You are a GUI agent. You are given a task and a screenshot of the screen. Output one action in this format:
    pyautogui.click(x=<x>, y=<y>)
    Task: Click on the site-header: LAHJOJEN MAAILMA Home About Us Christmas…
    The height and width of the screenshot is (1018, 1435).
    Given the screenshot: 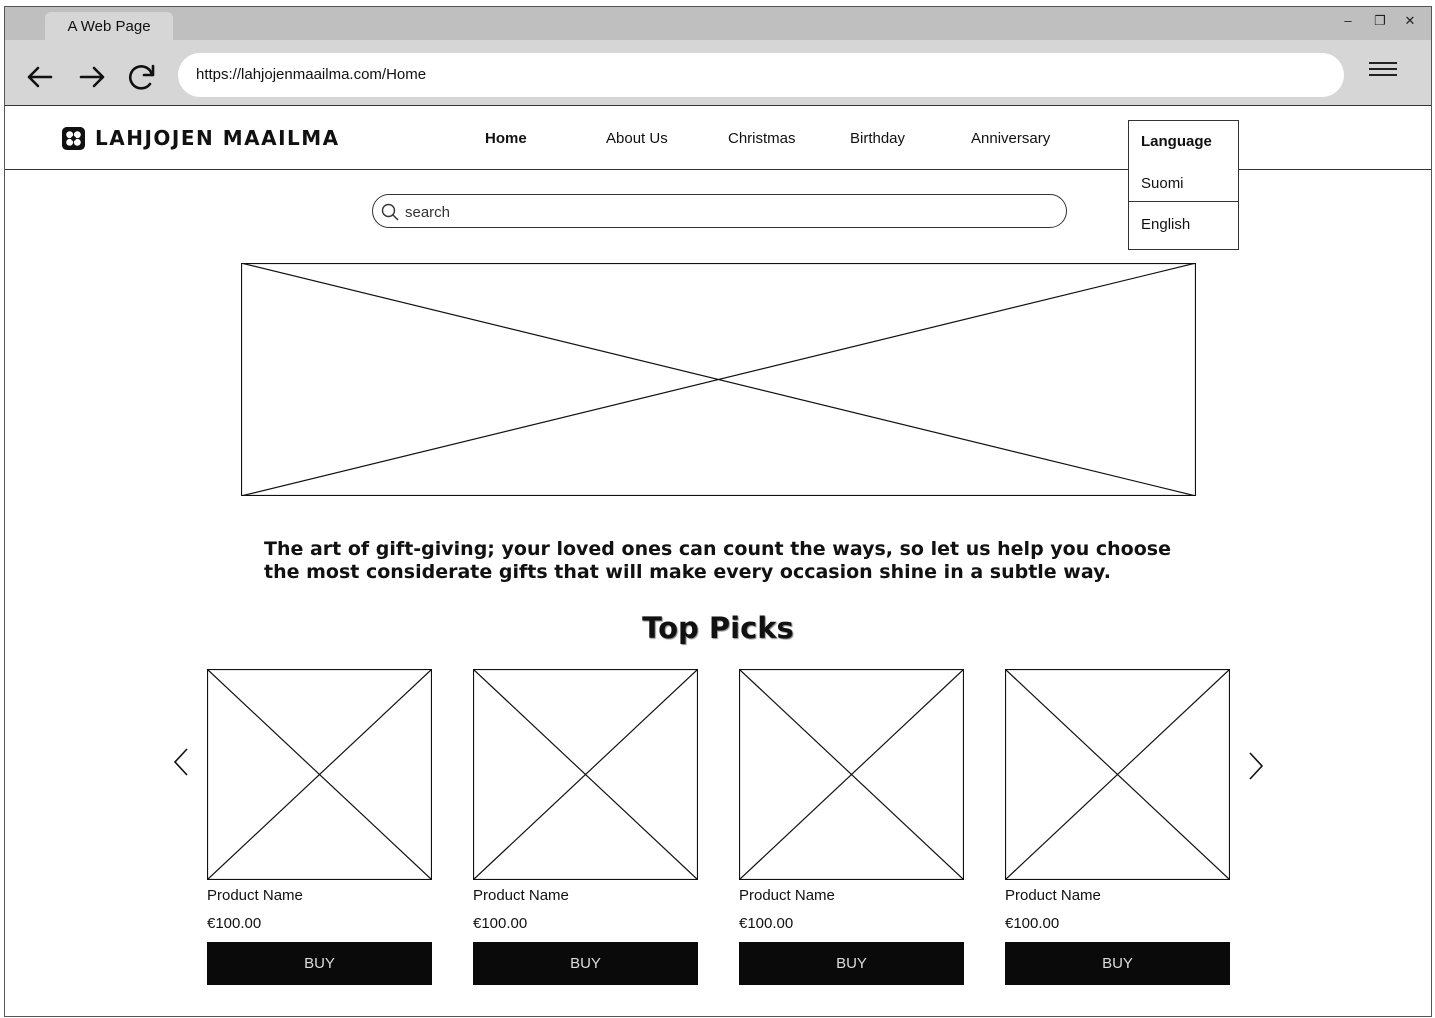 What is the action you would take?
    pyautogui.click(x=718, y=178)
    